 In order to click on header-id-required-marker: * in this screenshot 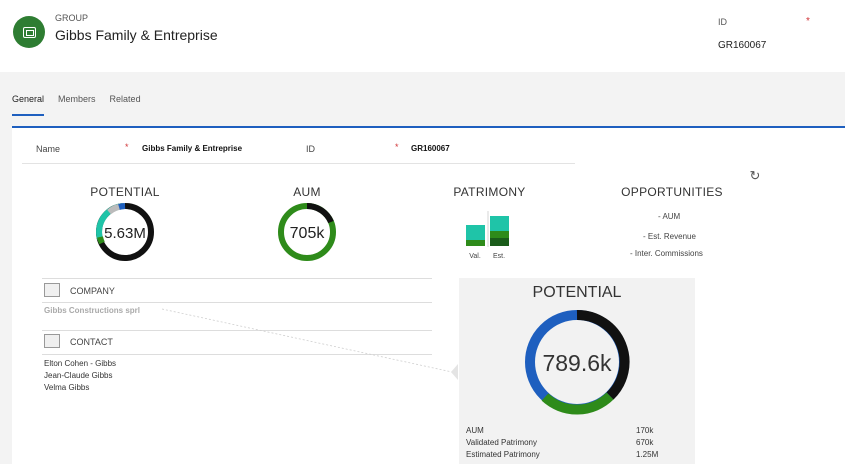, I will do `click(808, 21)`.